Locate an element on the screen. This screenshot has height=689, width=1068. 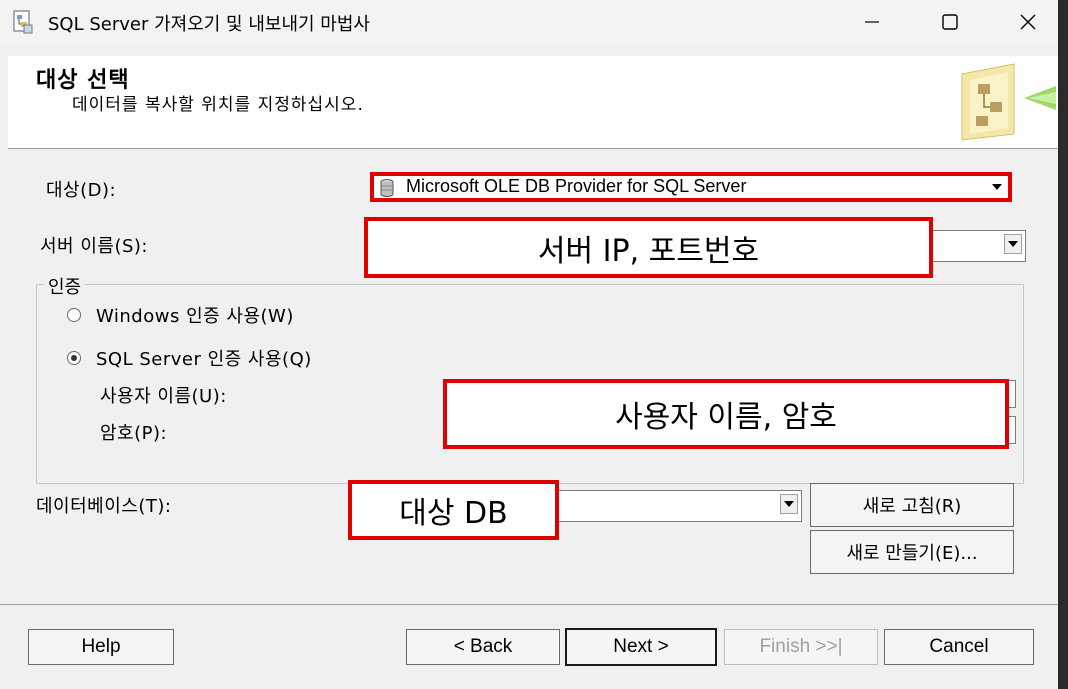
wizard-app-icon is located at coordinates (23, 22).